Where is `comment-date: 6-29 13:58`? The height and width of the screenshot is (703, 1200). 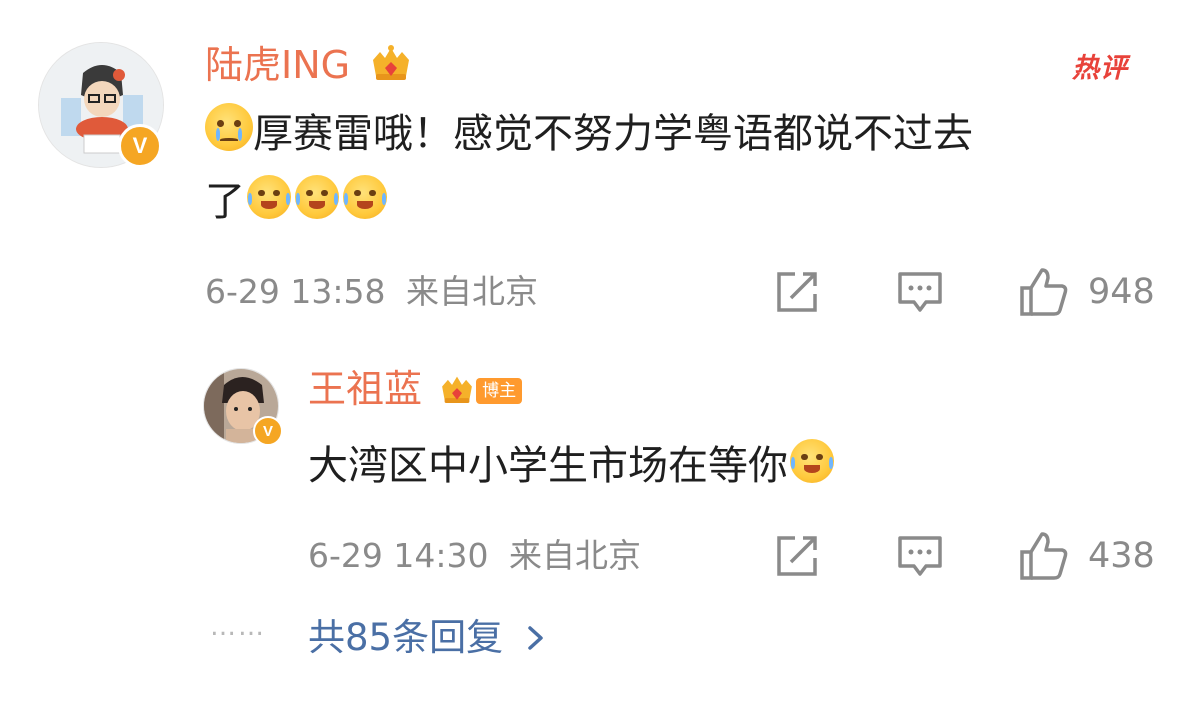
comment-date: 6-29 13:58 is located at coordinates (295, 291).